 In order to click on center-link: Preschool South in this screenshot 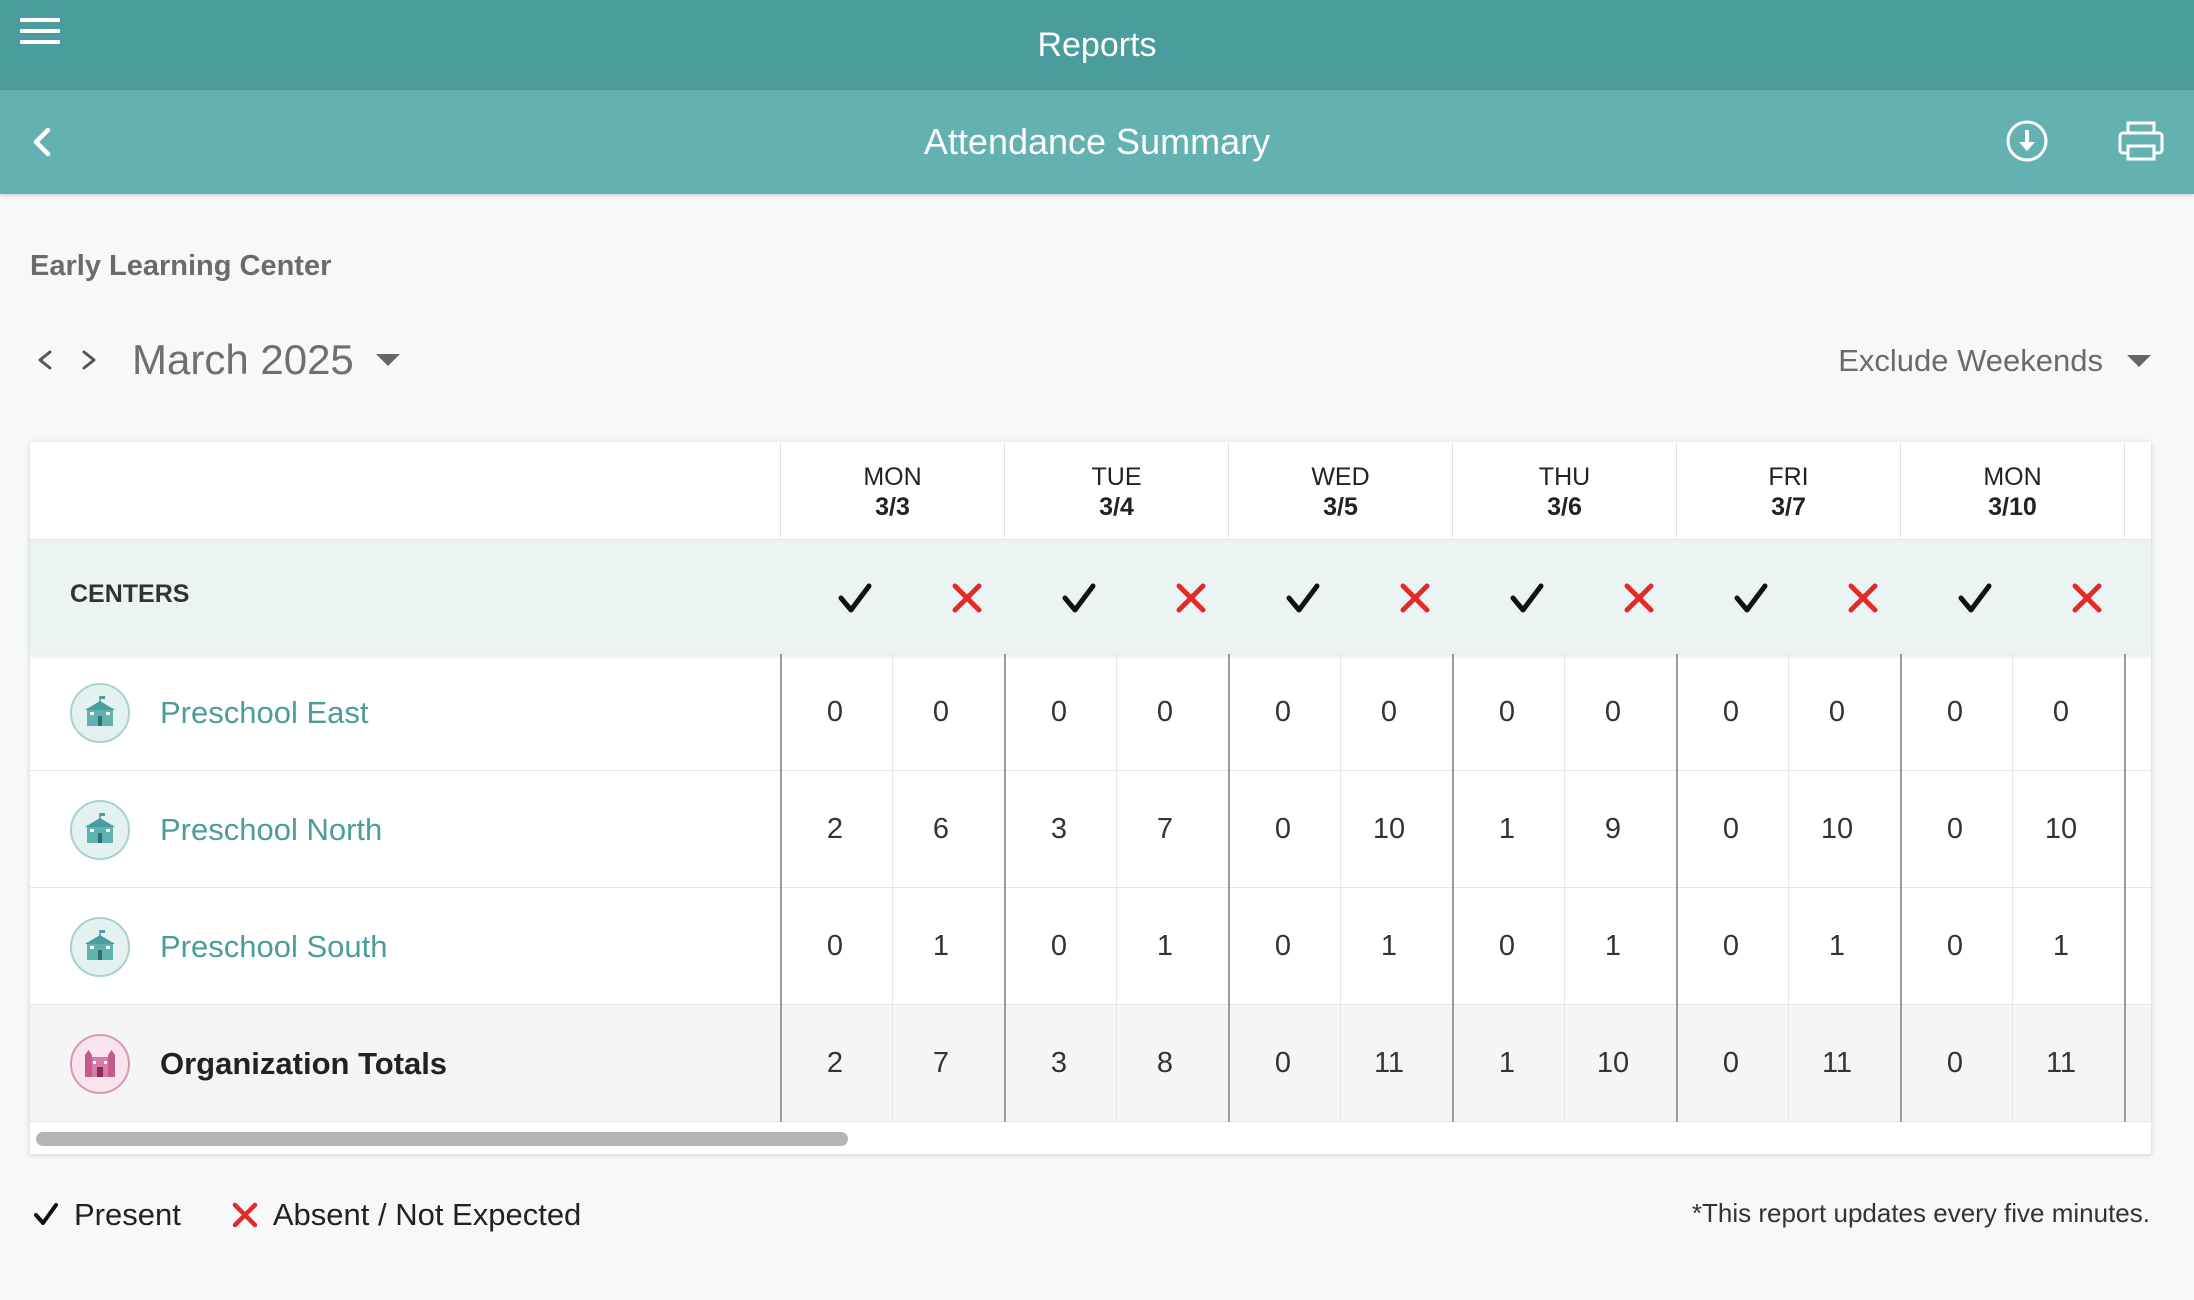, I will do `click(406, 946)`.